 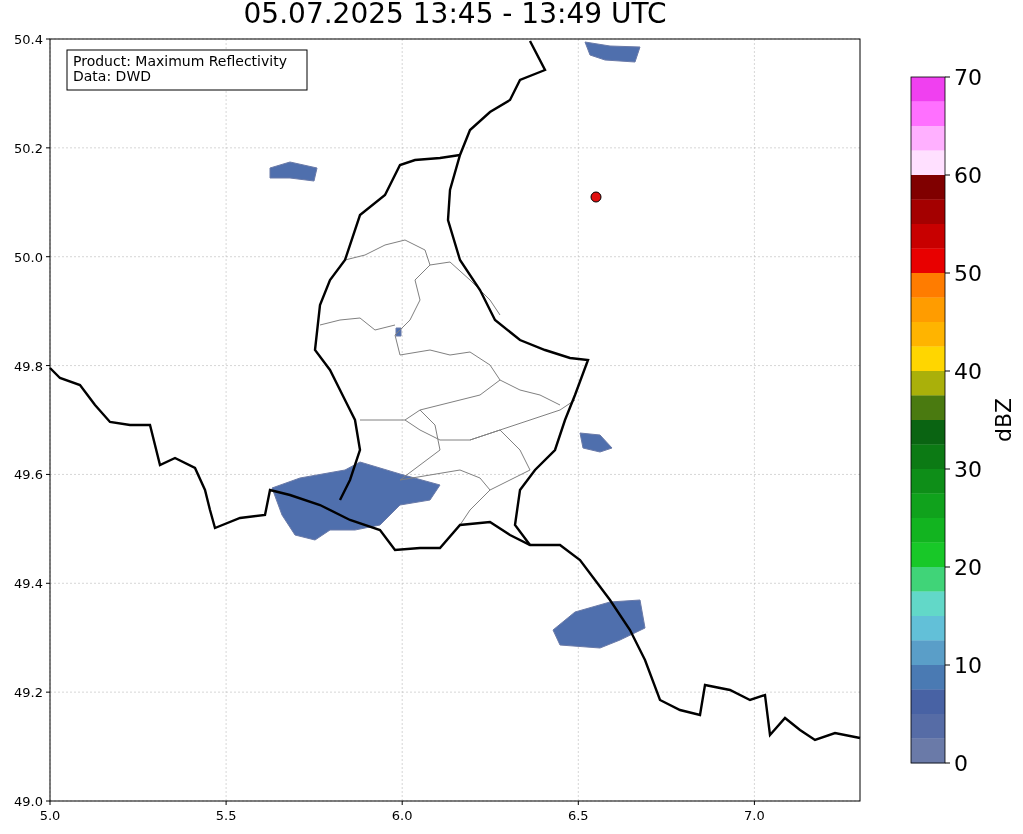 What do you see at coordinates (1003, 420) in the screenshot?
I see `colorbar-label: dBZ` at bounding box center [1003, 420].